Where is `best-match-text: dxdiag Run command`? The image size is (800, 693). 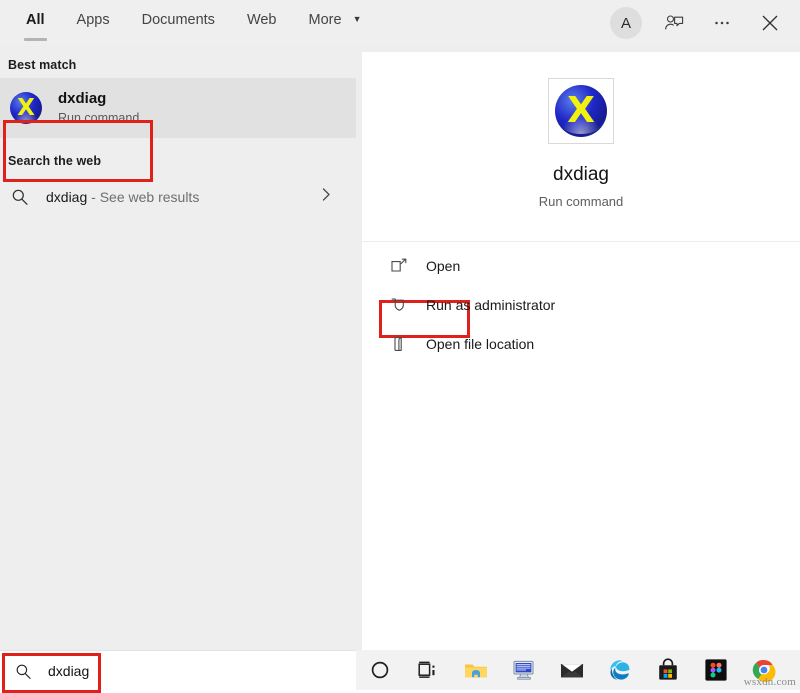 best-match-text: dxdiag Run command is located at coordinates (98, 108).